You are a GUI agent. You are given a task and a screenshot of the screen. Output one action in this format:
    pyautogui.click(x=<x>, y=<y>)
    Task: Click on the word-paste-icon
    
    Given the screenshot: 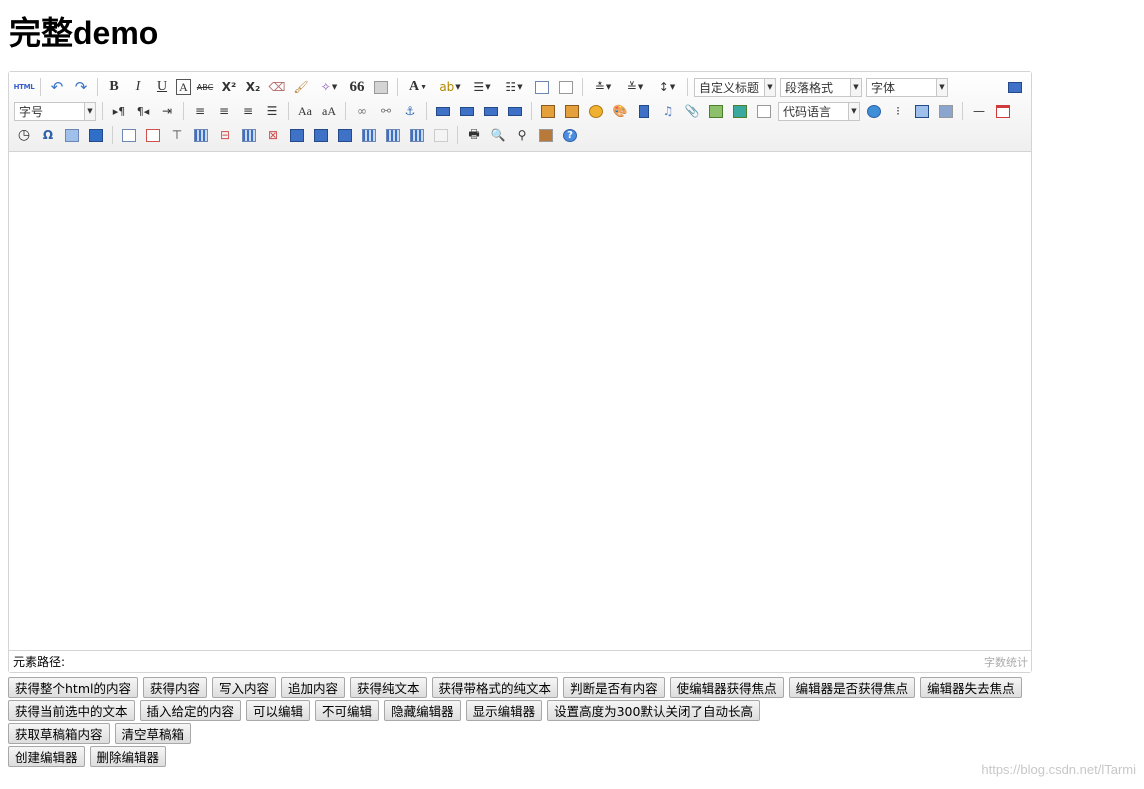 What is the action you would take?
    pyautogui.click(x=96, y=135)
    